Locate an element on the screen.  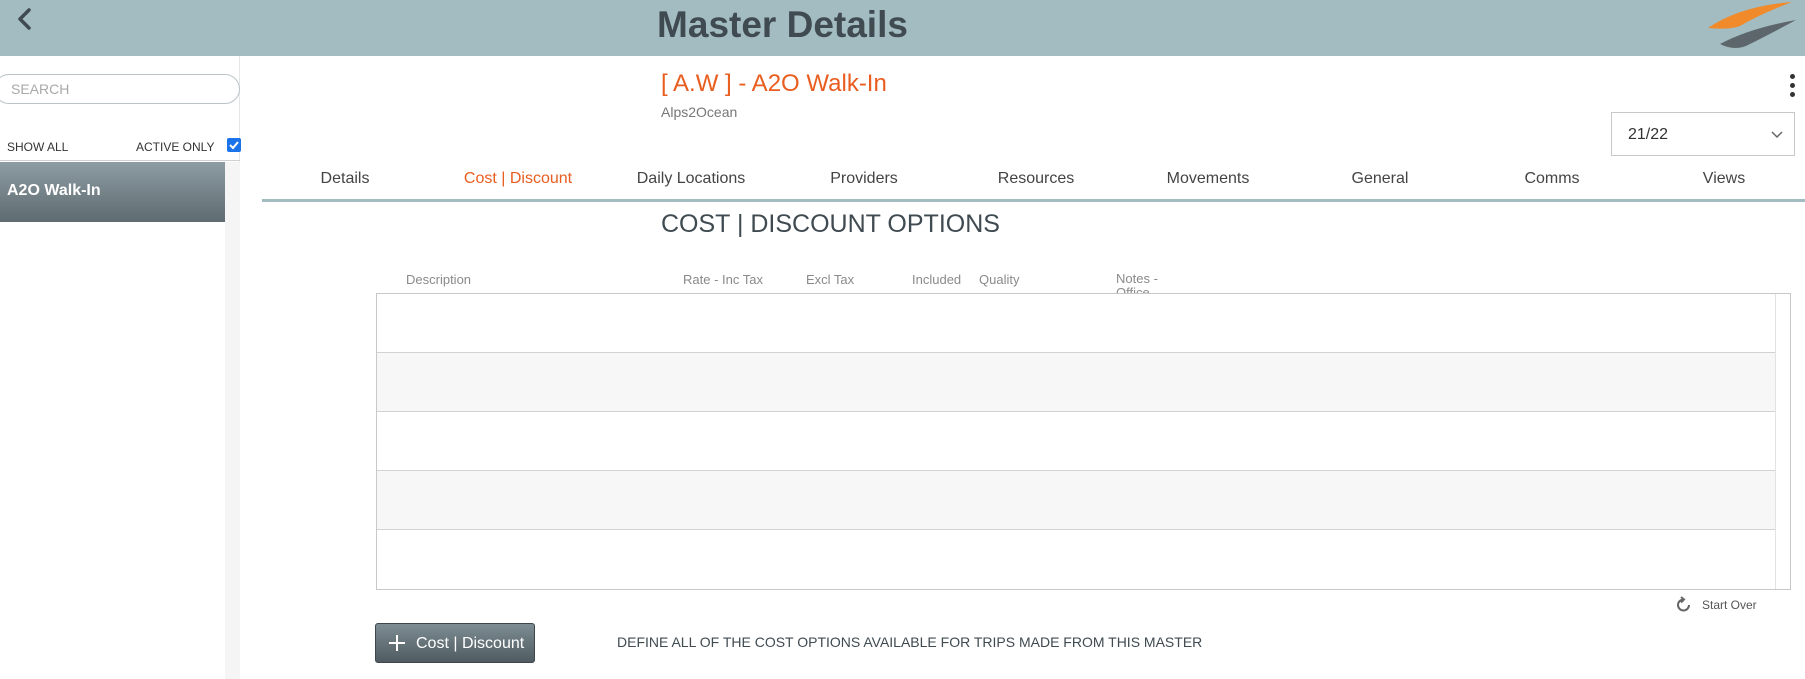
brand-logo is located at coordinates (1750, 28).